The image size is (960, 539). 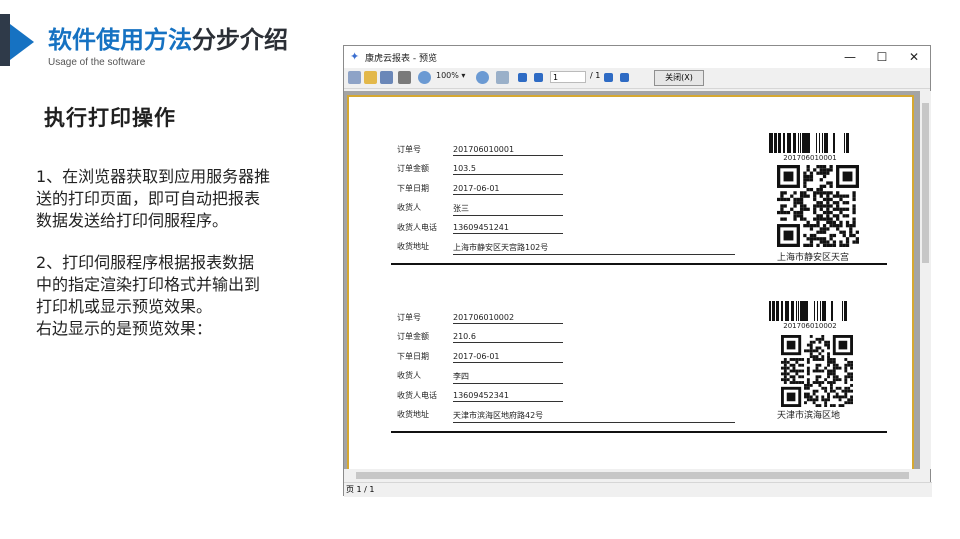 I want to click on horizontal-scrollbar, so click(x=632, y=475).